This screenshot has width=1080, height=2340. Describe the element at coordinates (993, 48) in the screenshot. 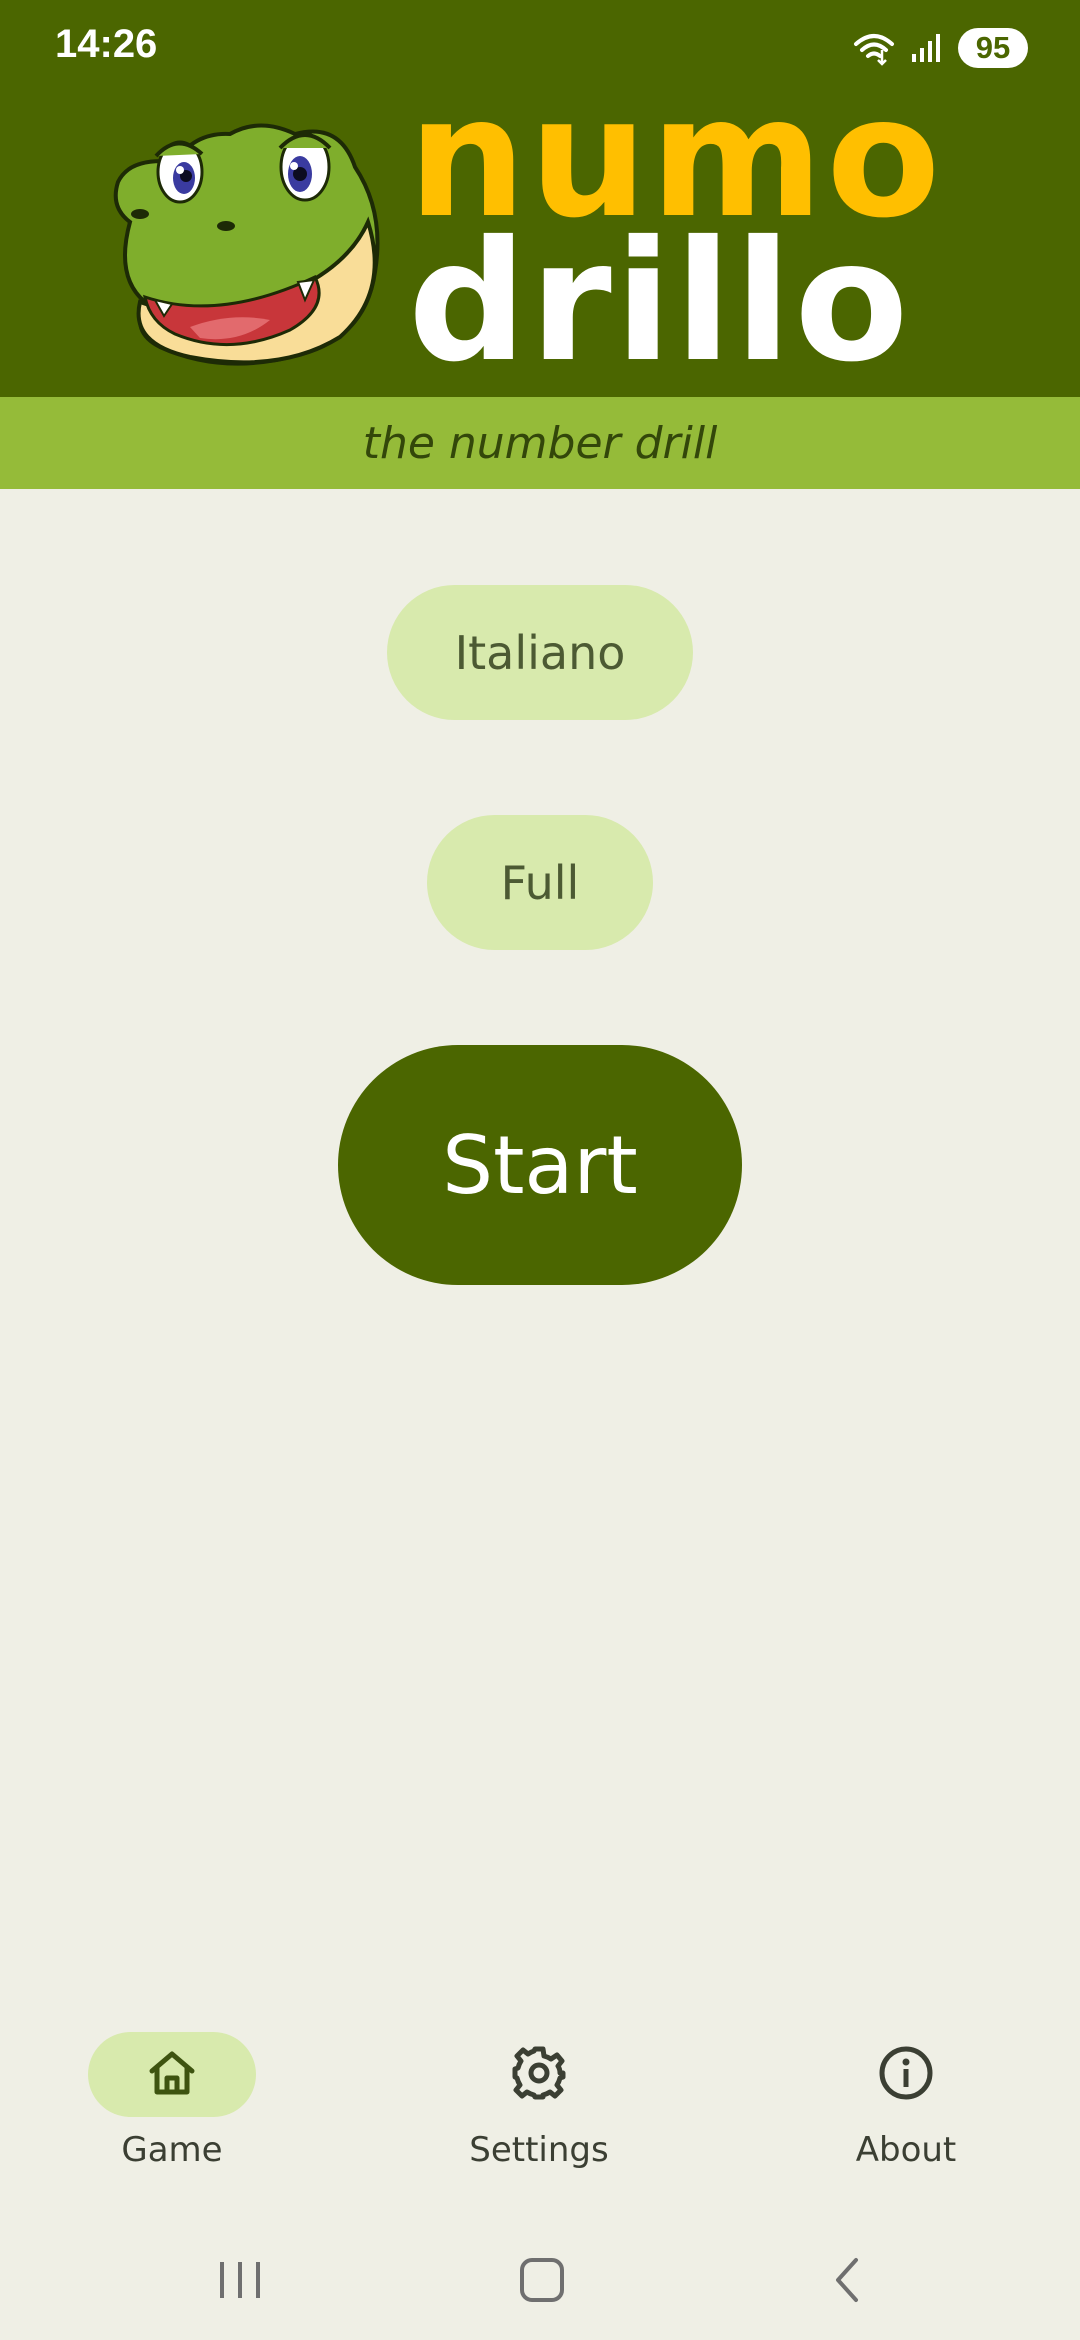

I see `battery-icon: 95` at that location.